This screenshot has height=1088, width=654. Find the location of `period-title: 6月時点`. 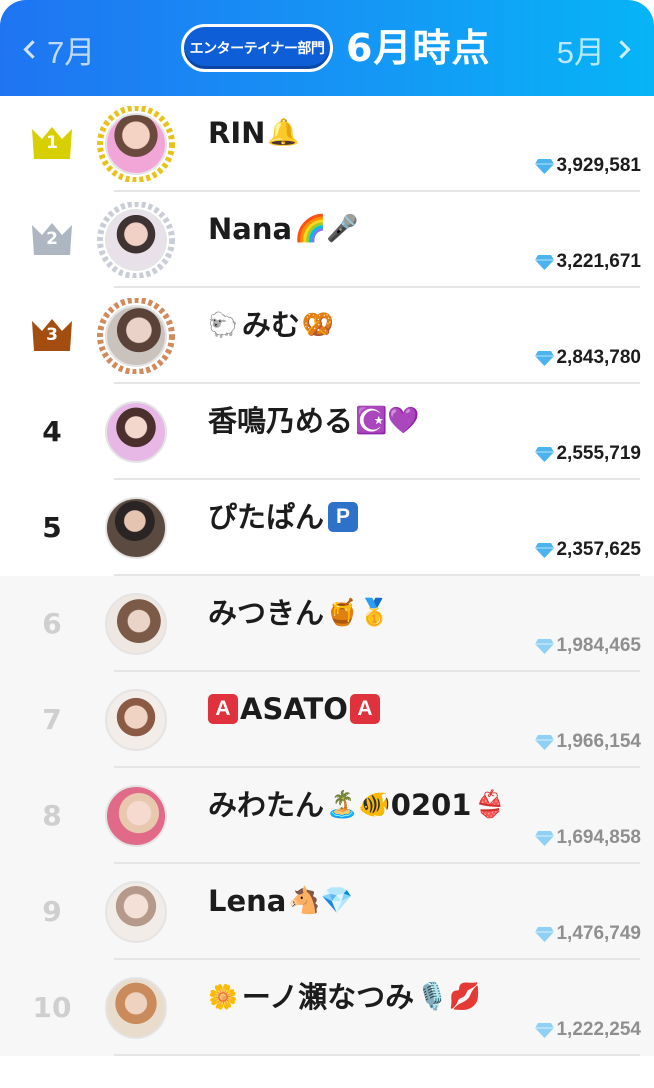

period-title: 6月時点 is located at coordinates (418, 48).